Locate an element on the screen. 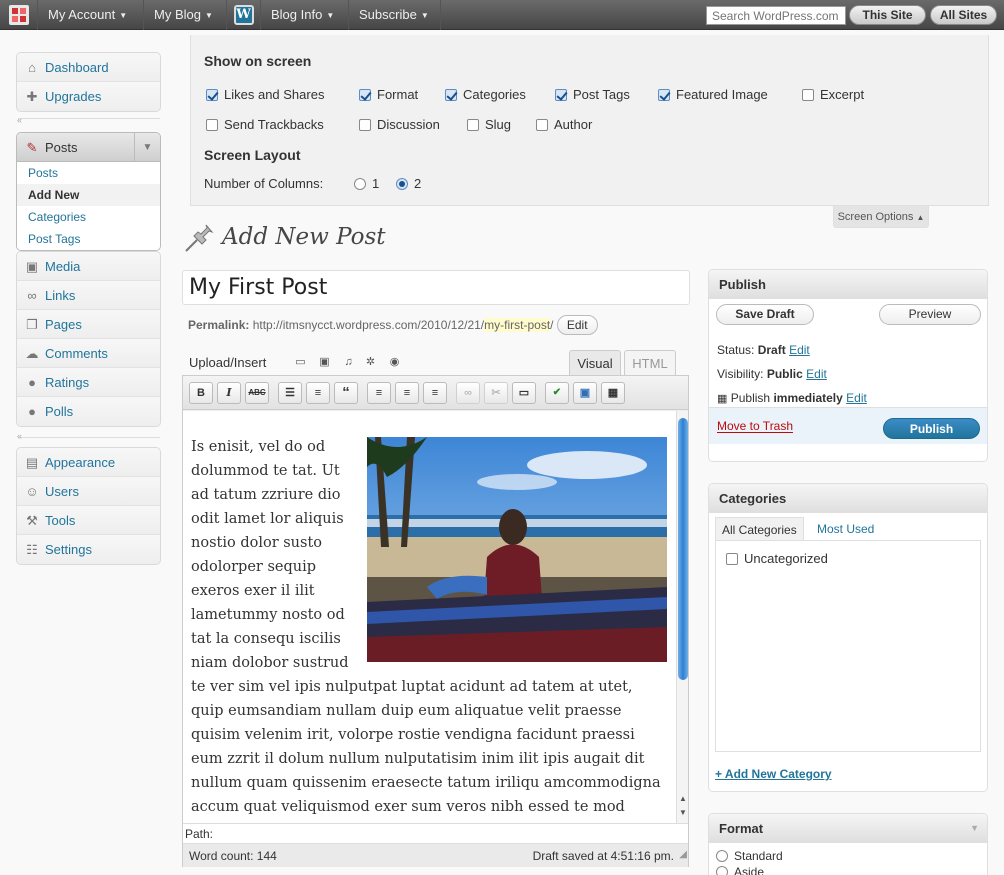 The height and width of the screenshot is (875, 1004). checkbox-label: Slug is located at coordinates (498, 124).